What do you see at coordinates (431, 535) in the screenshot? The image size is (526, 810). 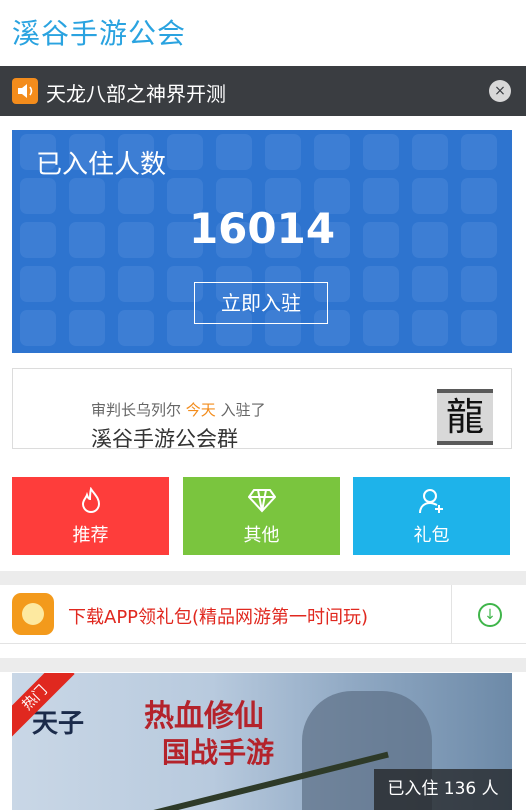 I see `category-label: 礼包` at bounding box center [431, 535].